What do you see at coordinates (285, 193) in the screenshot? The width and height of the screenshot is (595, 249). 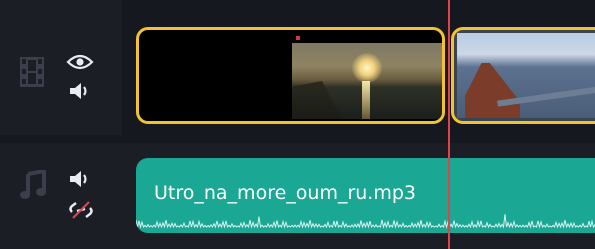 I see `audio-clip-title: Utro_na_more_oum_ru.mp3` at bounding box center [285, 193].